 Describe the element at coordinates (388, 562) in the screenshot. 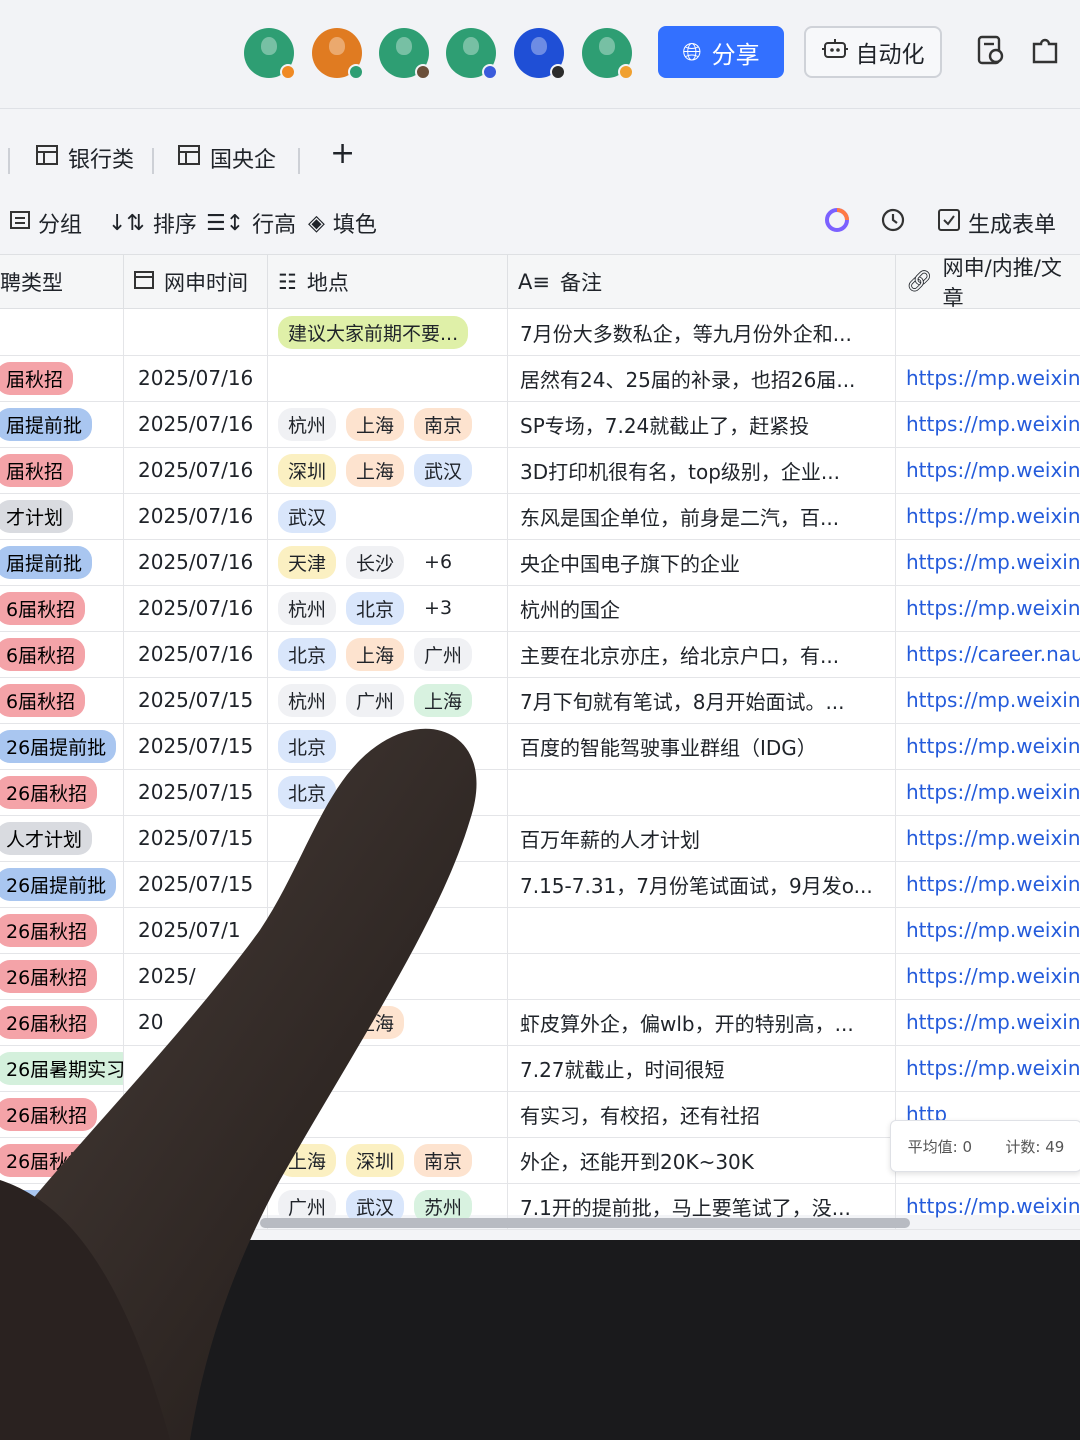

I see `location-cell: 天津 长沙 +6` at that location.